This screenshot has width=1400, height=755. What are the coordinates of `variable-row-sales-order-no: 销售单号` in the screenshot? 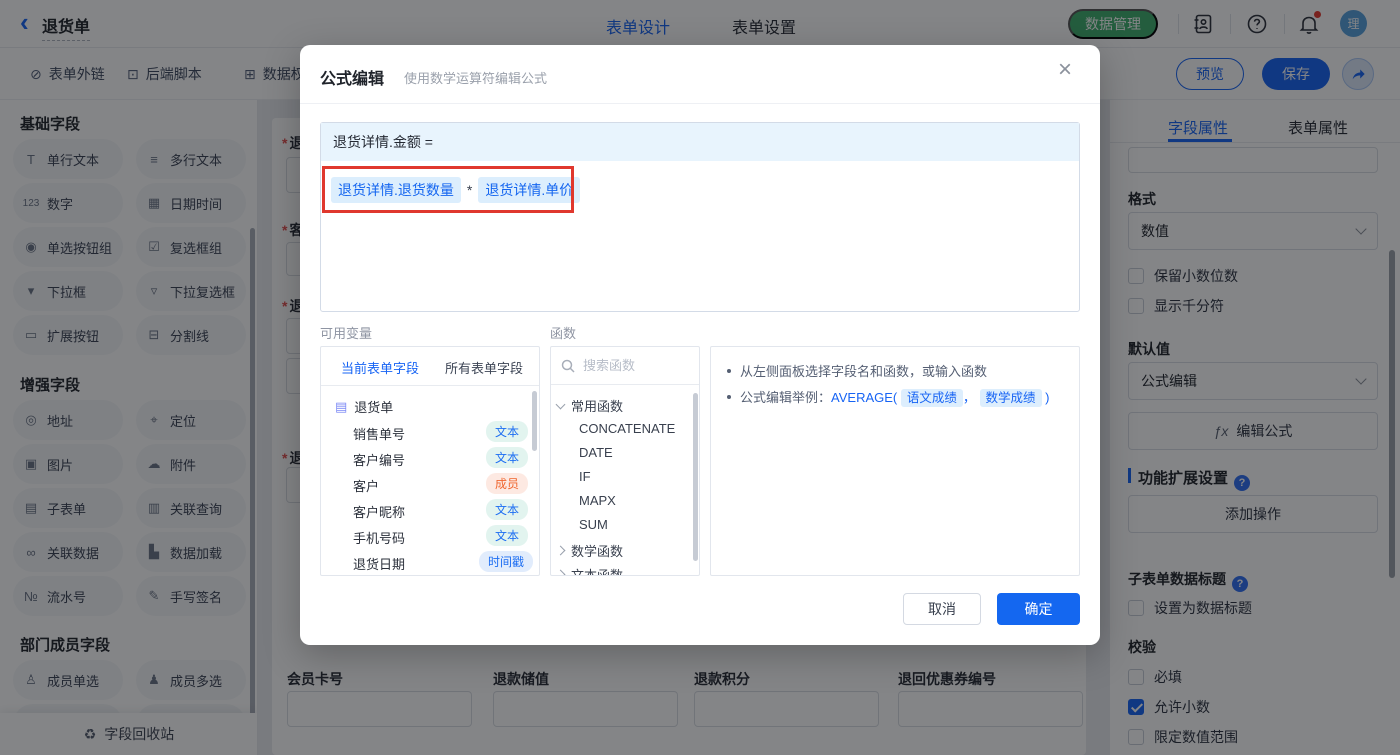 It's located at (379, 433).